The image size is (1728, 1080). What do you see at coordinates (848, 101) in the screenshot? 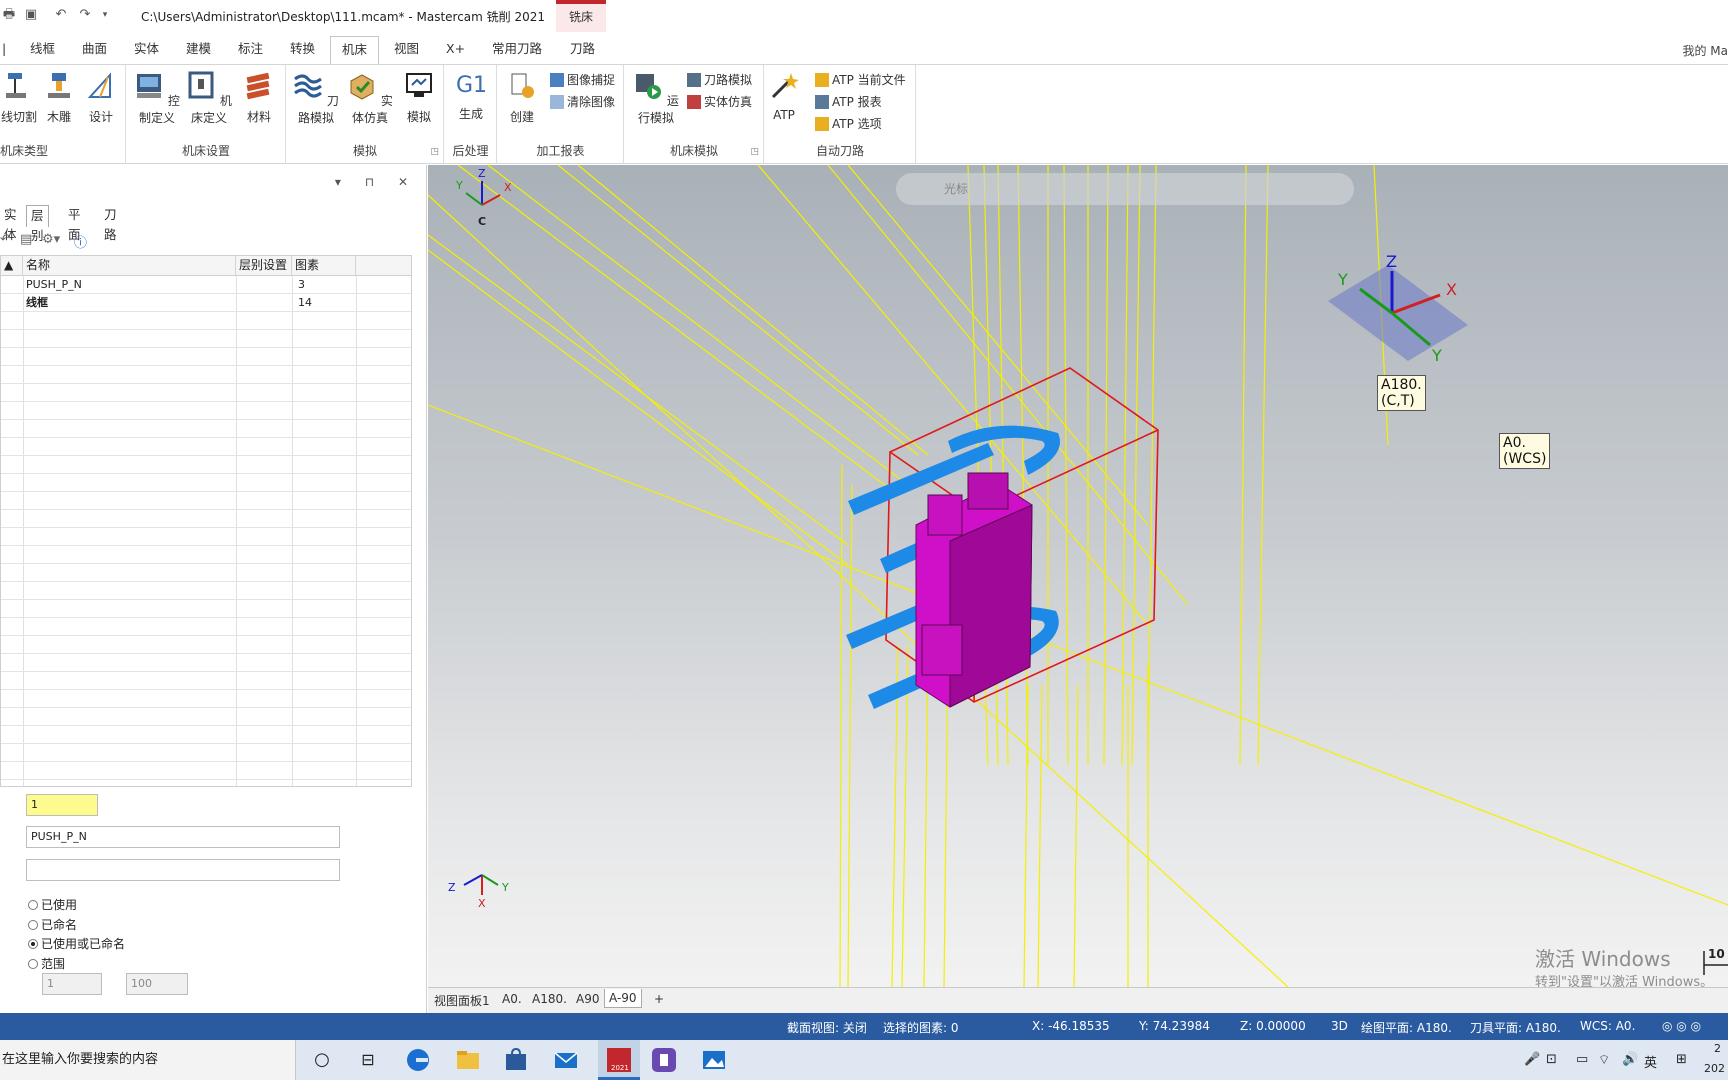
I see `atp-report-button: ATP 报表` at bounding box center [848, 101].